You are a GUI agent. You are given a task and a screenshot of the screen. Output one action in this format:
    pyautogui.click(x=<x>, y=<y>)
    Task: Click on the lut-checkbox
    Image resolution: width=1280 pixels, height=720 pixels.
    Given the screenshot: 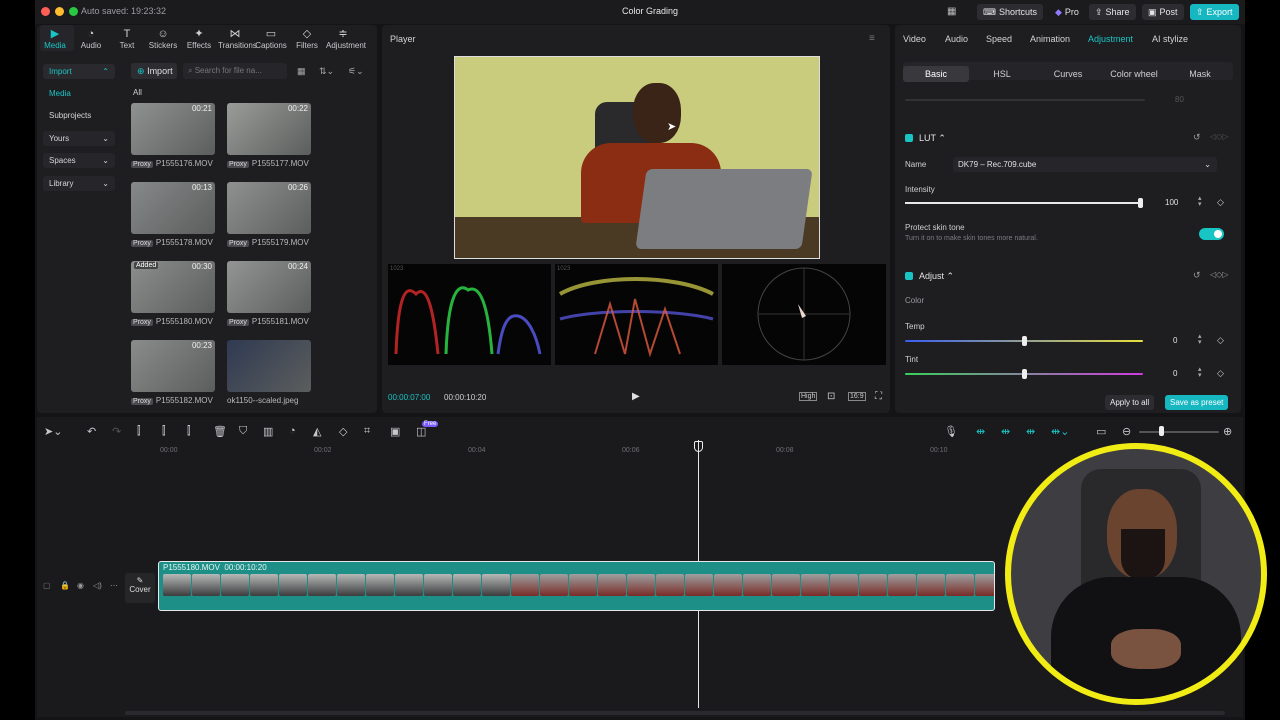 What is the action you would take?
    pyautogui.click(x=909, y=138)
    